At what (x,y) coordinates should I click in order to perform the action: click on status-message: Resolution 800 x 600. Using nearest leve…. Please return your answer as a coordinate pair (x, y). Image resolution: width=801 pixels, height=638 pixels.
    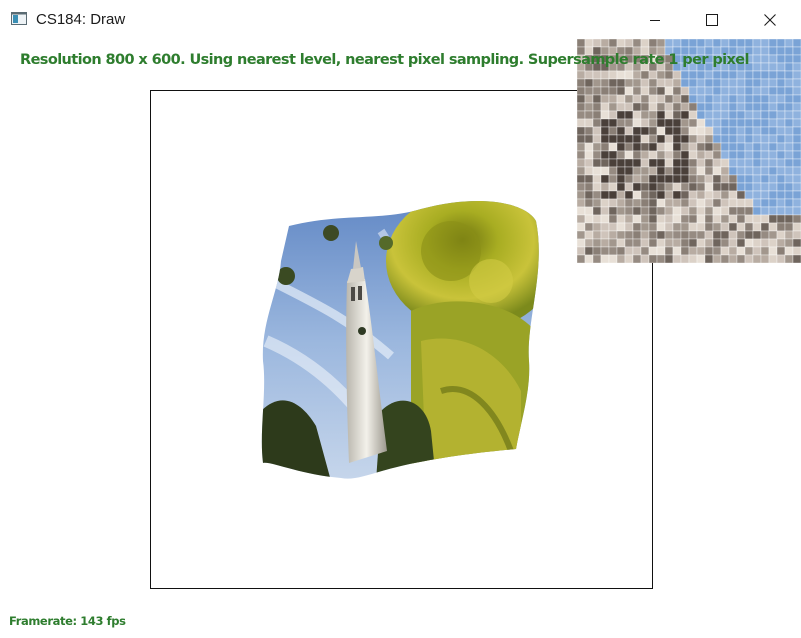
    Looking at the image, I should click on (384, 60).